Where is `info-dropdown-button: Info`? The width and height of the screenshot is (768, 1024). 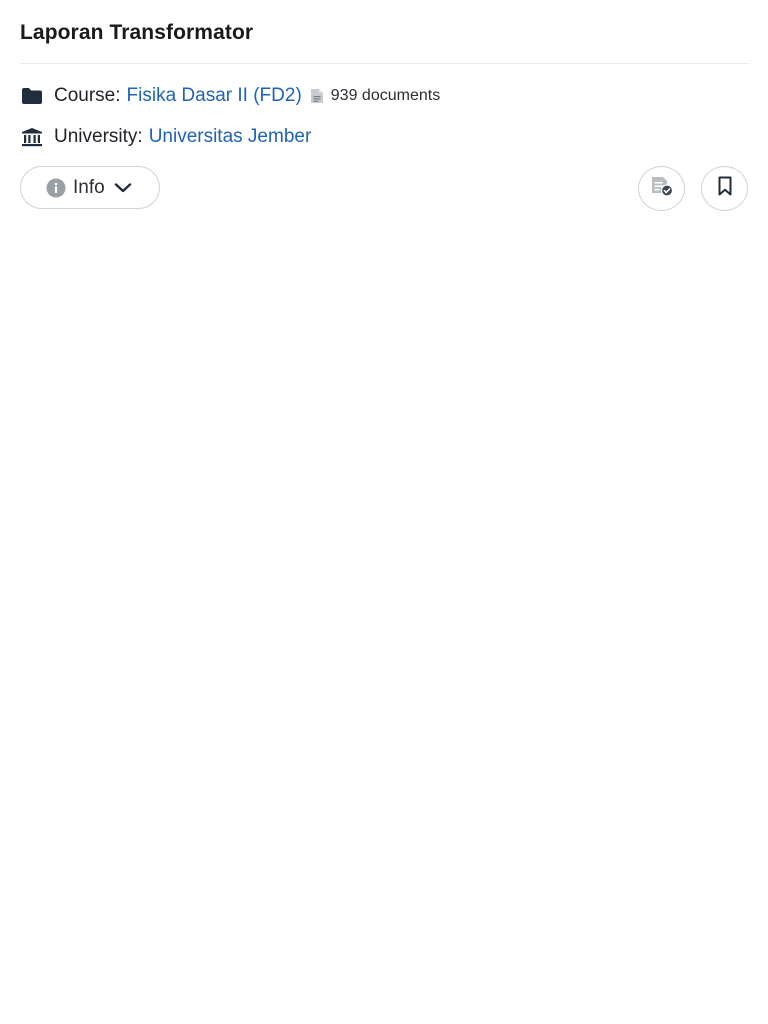 info-dropdown-button: Info is located at coordinates (90, 187).